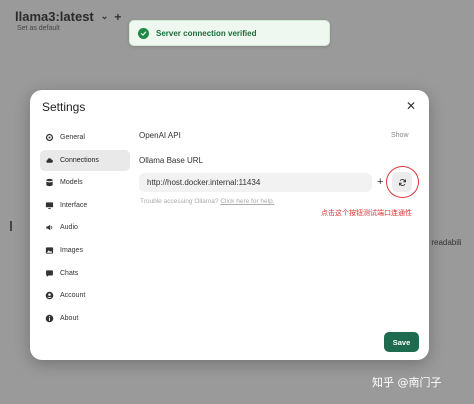  I want to click on sidebar-item-account: Account, so click(85, 295).